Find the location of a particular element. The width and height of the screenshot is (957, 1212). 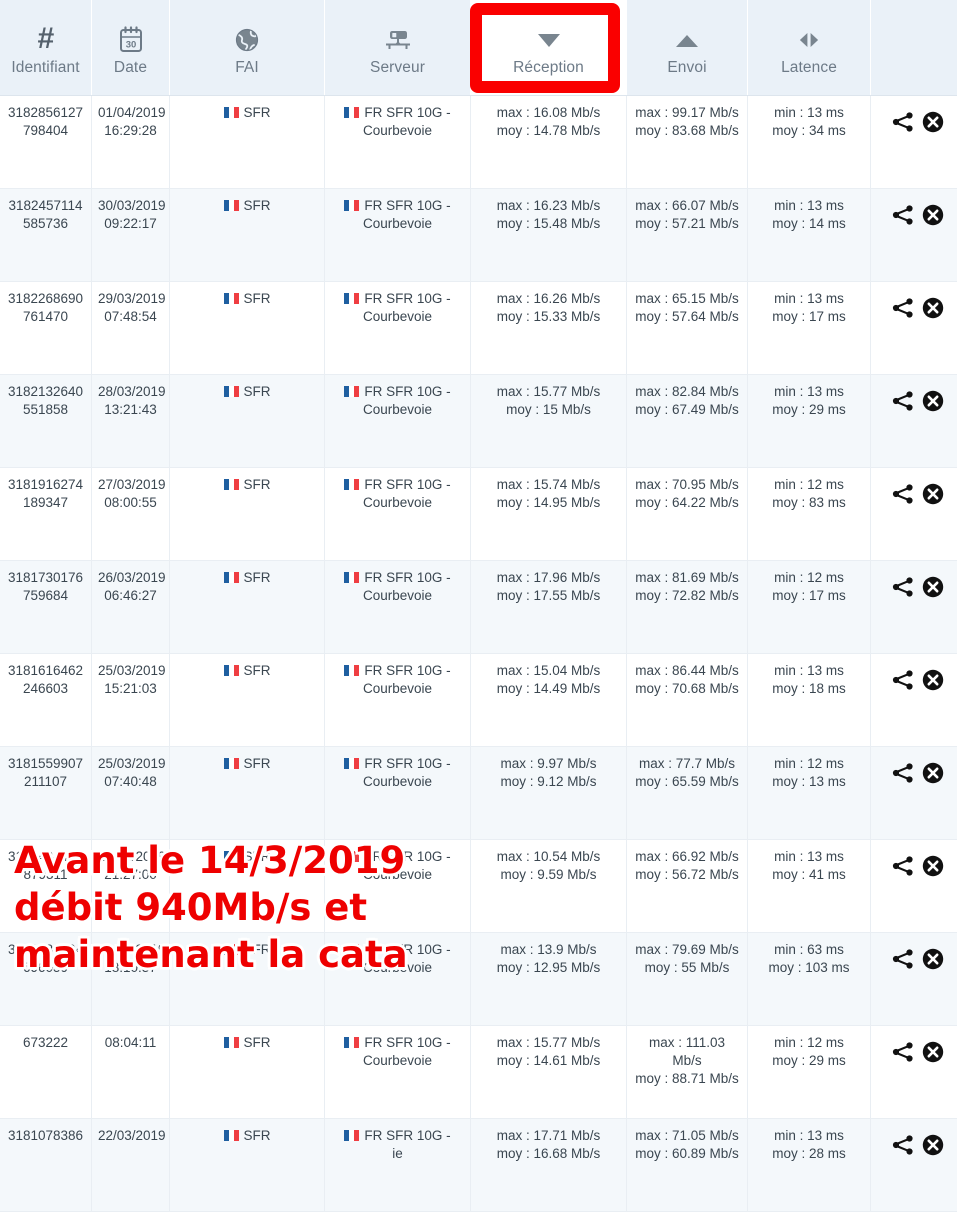

date-line: 08:04:11 is located at coordinates (130, 1043).